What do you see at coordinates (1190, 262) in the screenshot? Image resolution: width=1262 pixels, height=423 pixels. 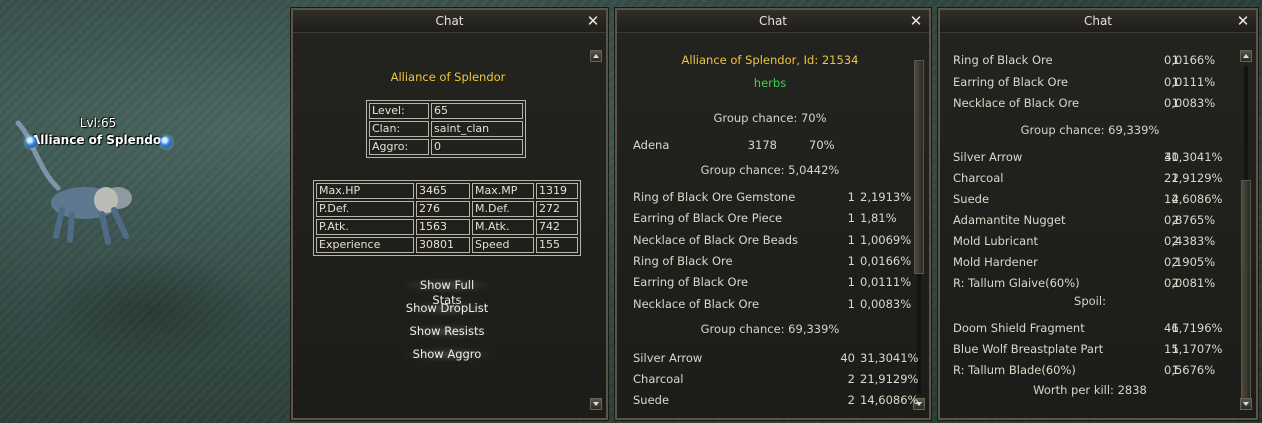 I see `item-chance: 0,1905%` at bounding box center [1190, 262].